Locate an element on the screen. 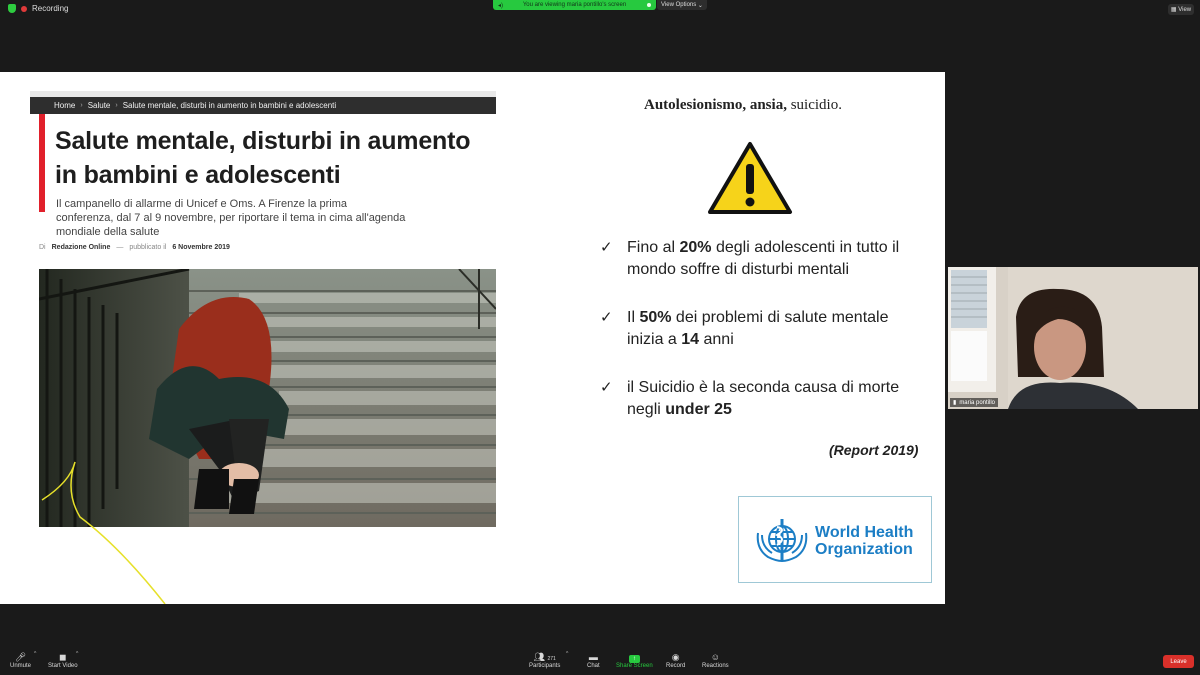 The height and width of the screenshot is (675, 1200). annotation-stroke is located at coordinates (103, 532).